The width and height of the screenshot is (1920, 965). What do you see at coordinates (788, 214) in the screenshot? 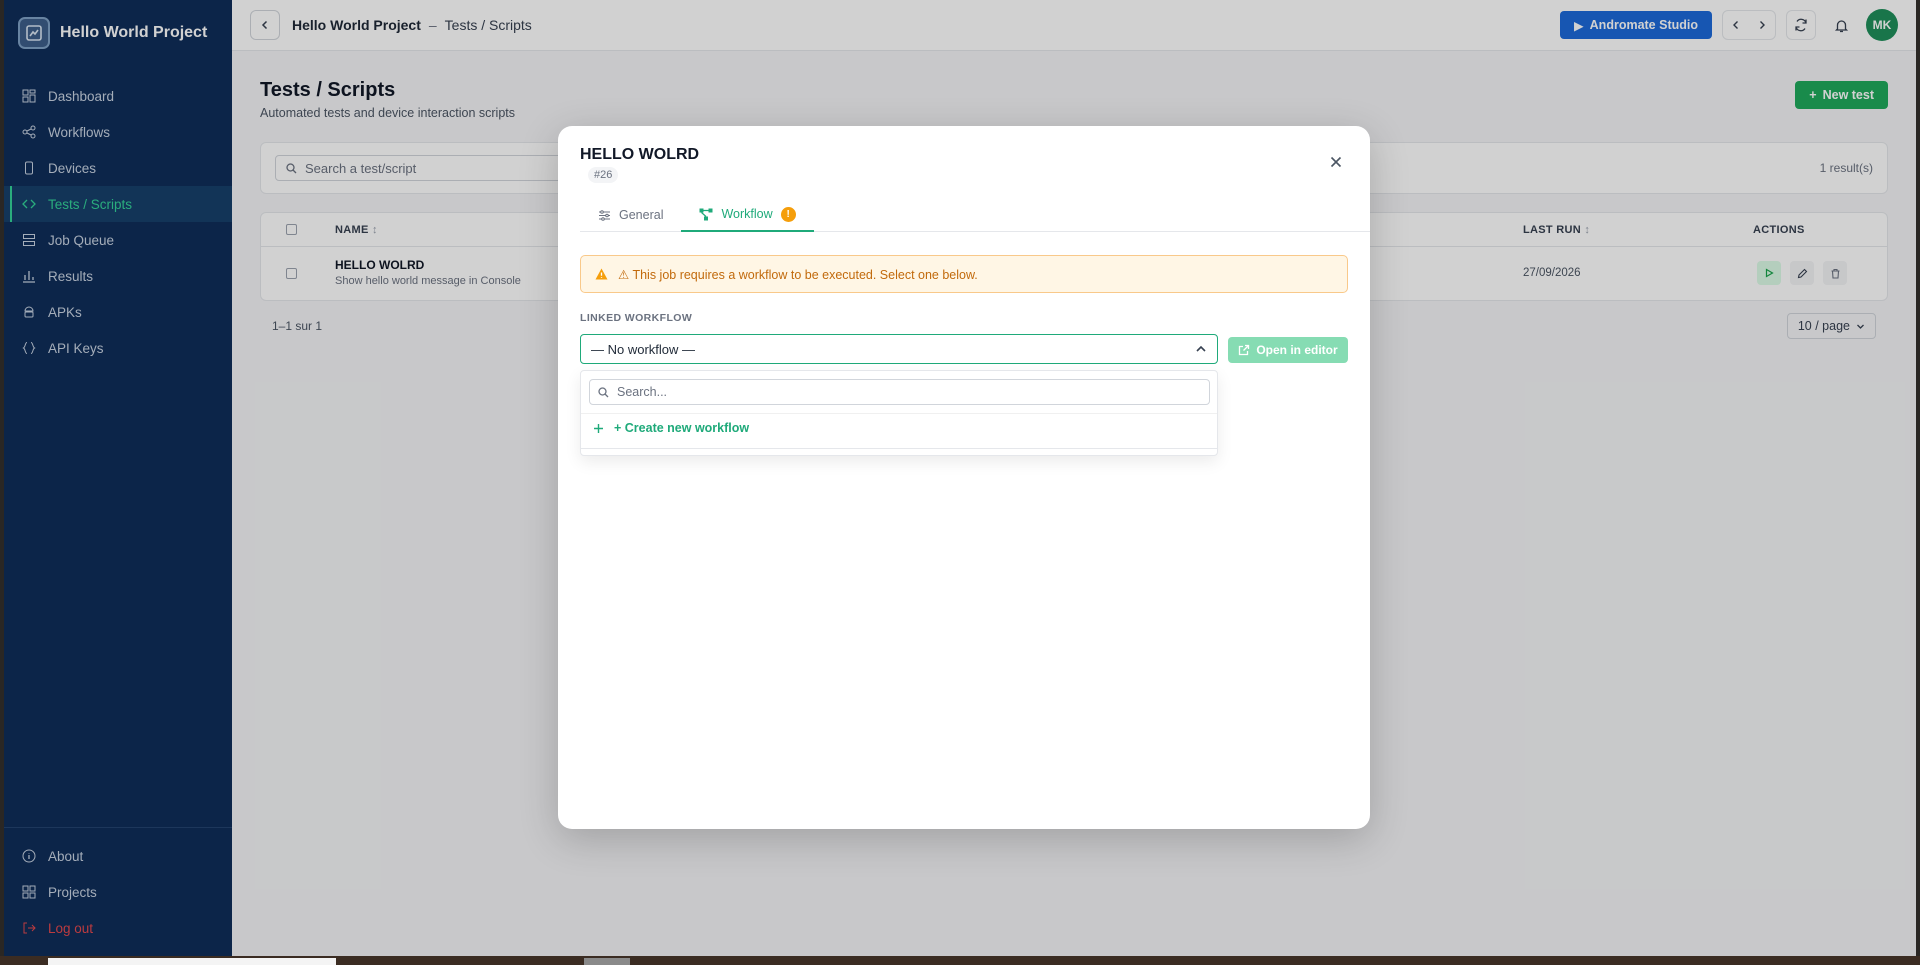
I see `warning-badge: !` at bounding box center [788, 214].